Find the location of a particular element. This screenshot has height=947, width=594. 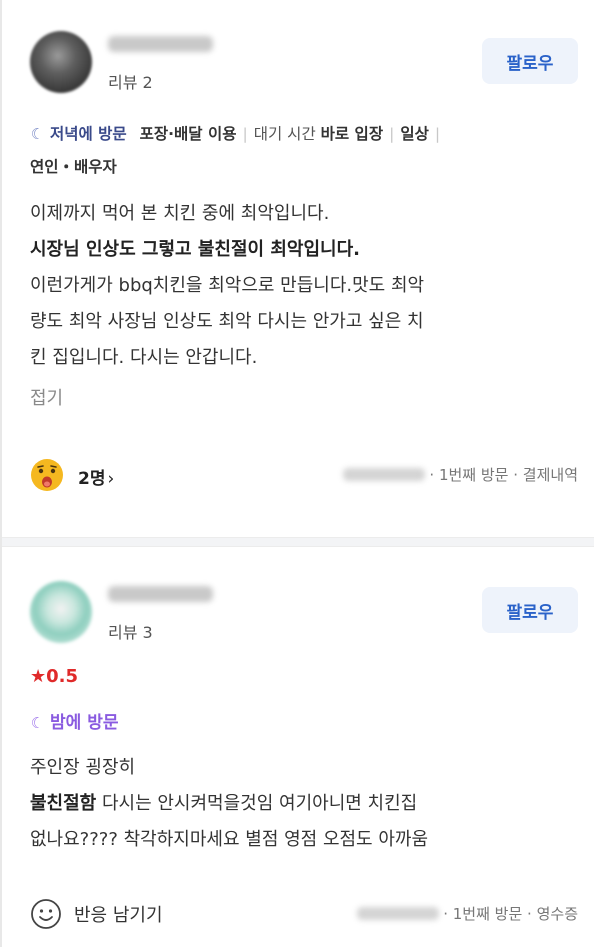

tag-purpose: 일상 is located at coordinates (414, 134).